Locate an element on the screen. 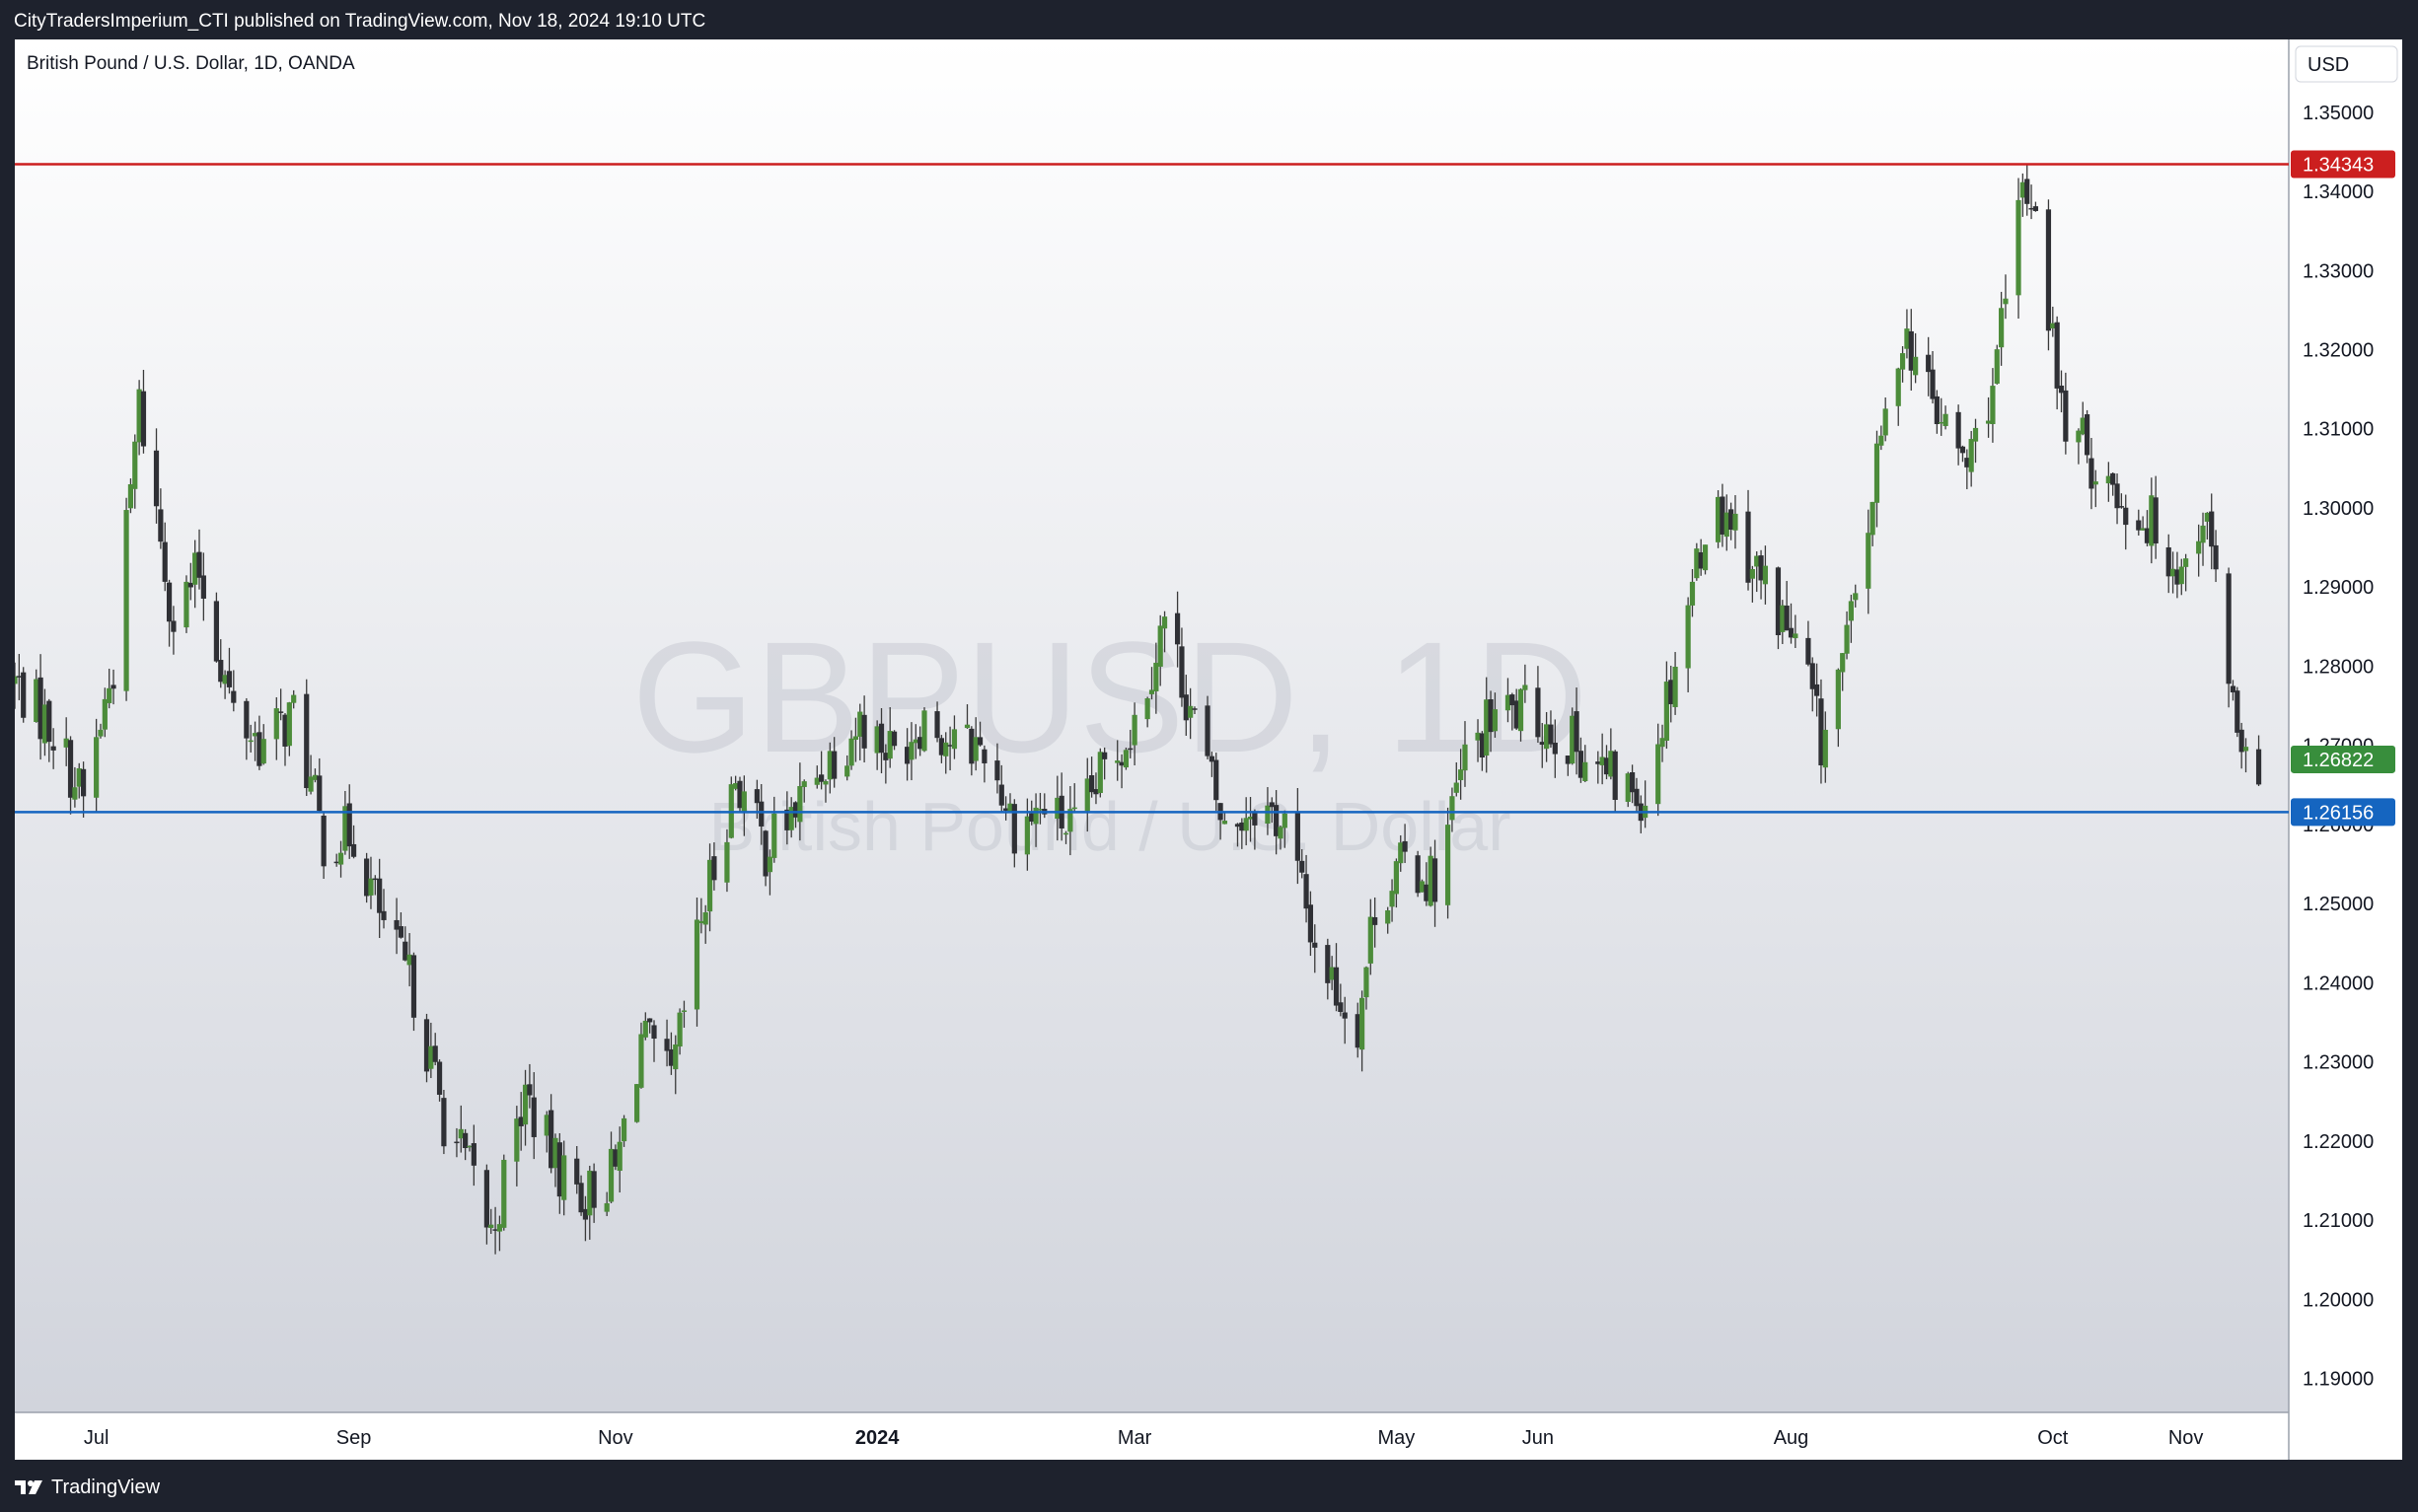 Image resolution: width=2418 pixels, height=1512 pixels. y-tick-label: 1.22000 is located at coordinates (2338, 1142).